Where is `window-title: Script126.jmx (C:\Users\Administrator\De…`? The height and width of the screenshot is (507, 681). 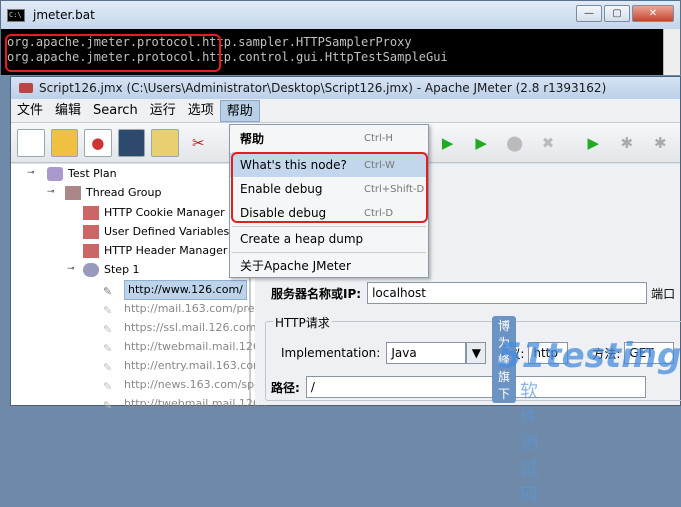 window-title: Script126.jmx (C:\Users\Administrator\De… is located at coordinates (323, 88).